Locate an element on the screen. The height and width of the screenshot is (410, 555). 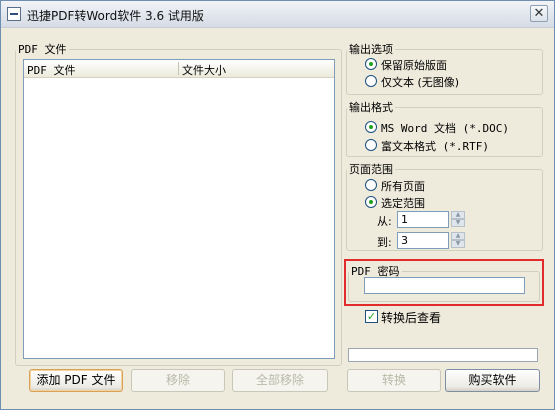
to-page-spinner: ▲ ▼ is located at coordinates (458, 240).